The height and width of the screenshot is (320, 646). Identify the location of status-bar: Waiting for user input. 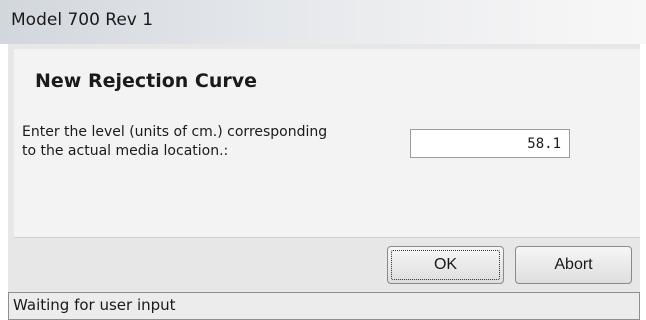
(324, 306).